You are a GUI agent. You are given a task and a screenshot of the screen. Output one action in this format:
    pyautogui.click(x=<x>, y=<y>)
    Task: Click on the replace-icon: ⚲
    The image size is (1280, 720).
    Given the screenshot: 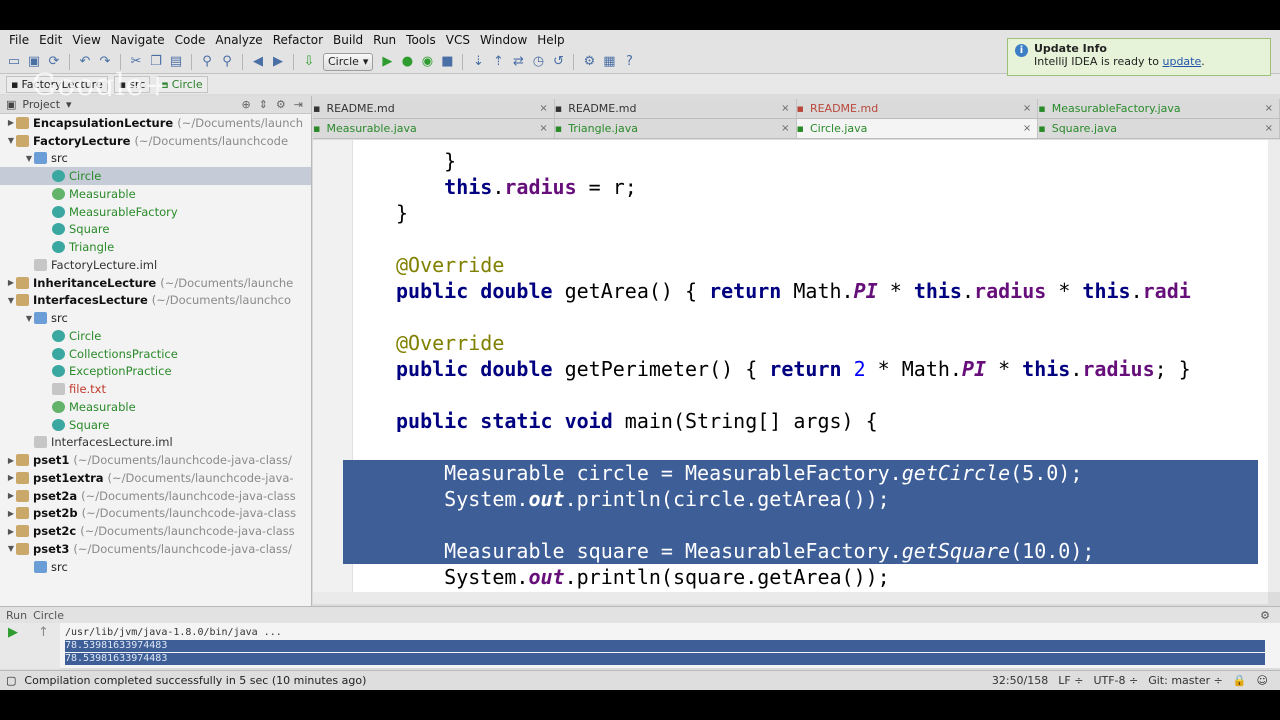 What is the action you would take?
    pyautogui.click(x=227, y=62)
    